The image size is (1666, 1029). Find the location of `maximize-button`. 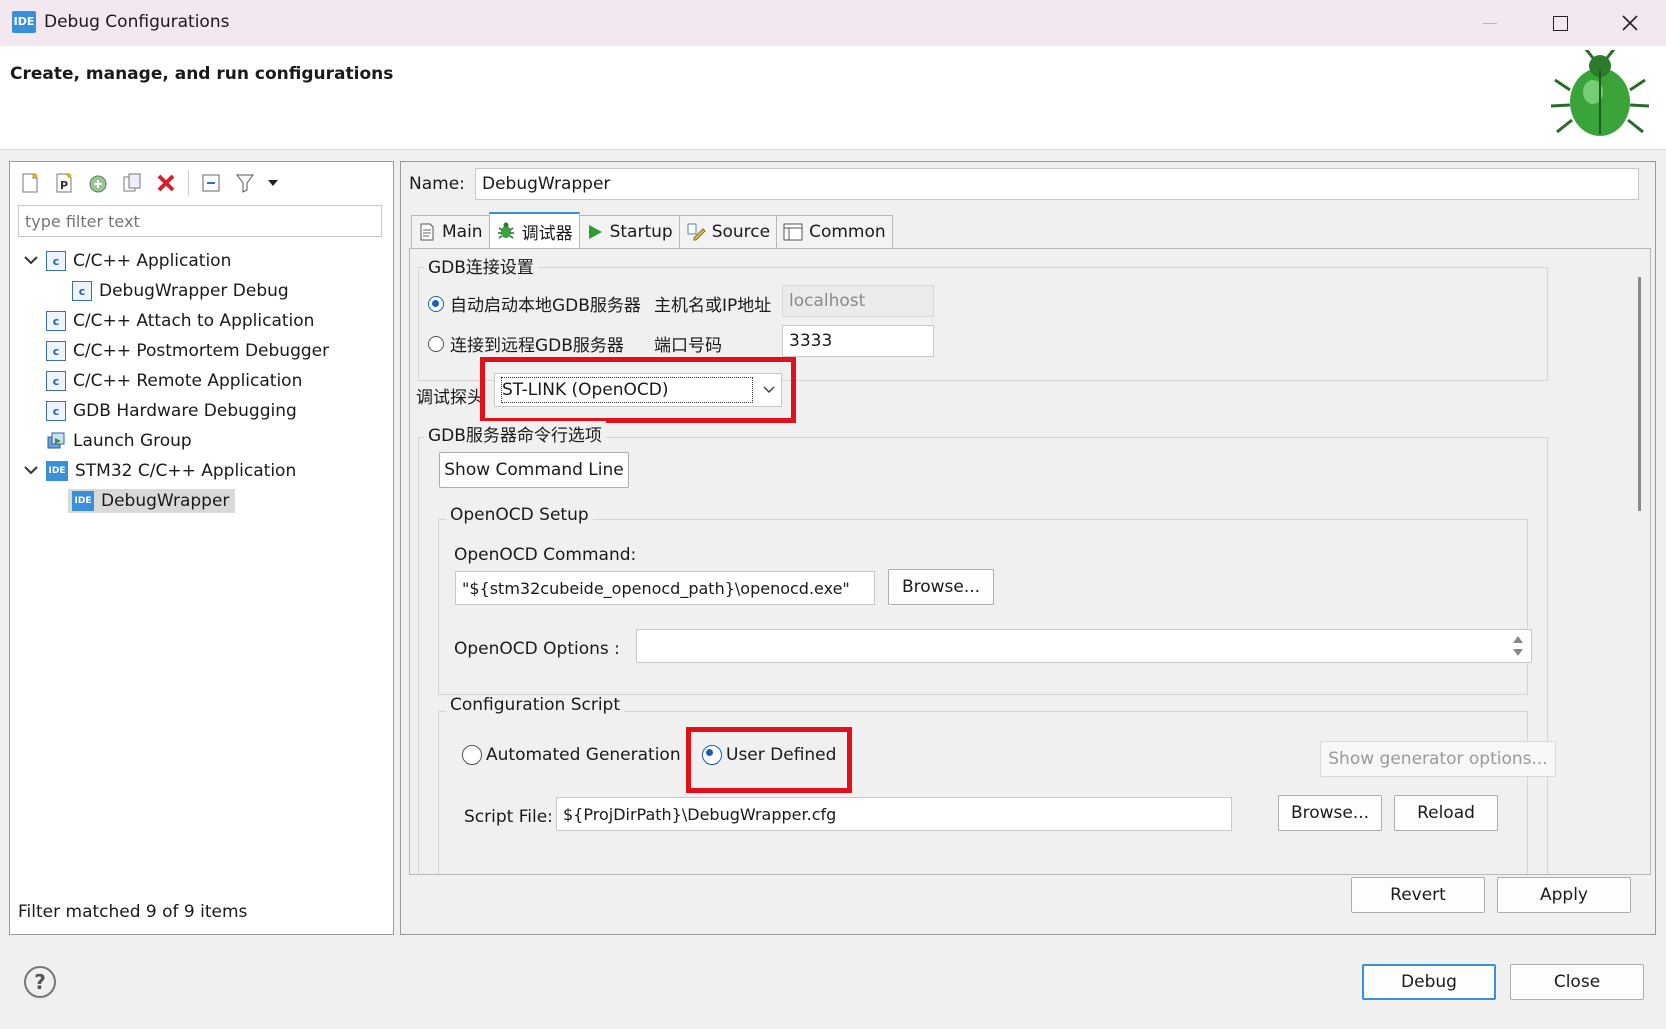

maximize-button is located at coordinates (1560, 23).